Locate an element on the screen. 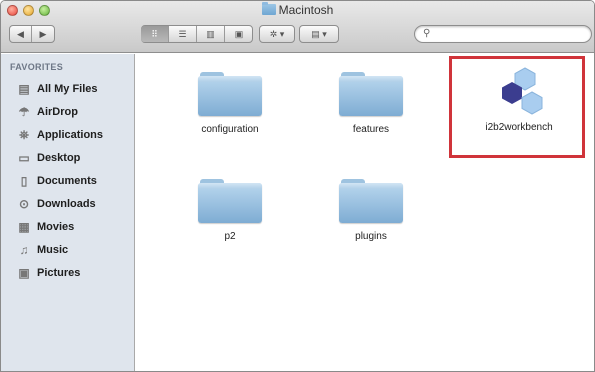 The image size is (595, 372). sidebar-item-label: Applications is located at coordinates (70, 135).